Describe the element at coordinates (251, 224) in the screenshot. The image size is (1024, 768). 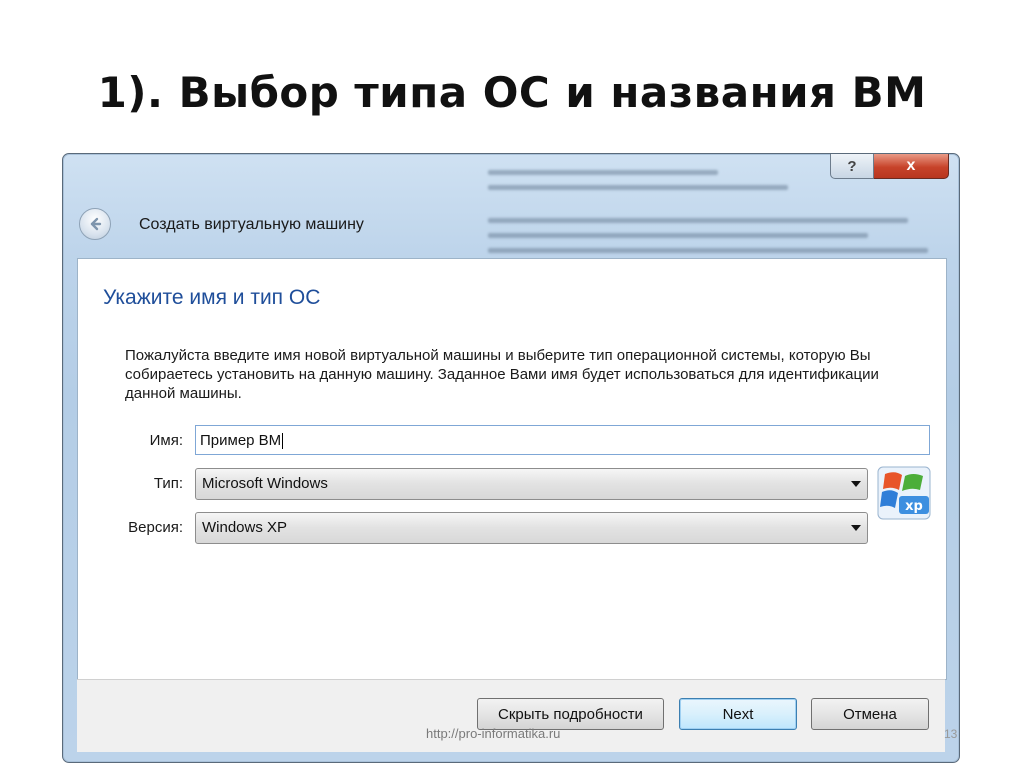
I see `wizard-caption: Создать виртуальную машину` at that location.